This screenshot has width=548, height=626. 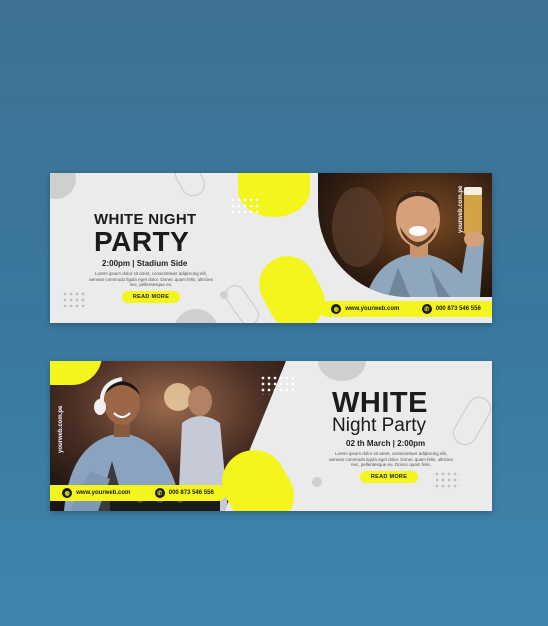 I want to click on party-photo-man-with-drink, so click(x=405, y=235).